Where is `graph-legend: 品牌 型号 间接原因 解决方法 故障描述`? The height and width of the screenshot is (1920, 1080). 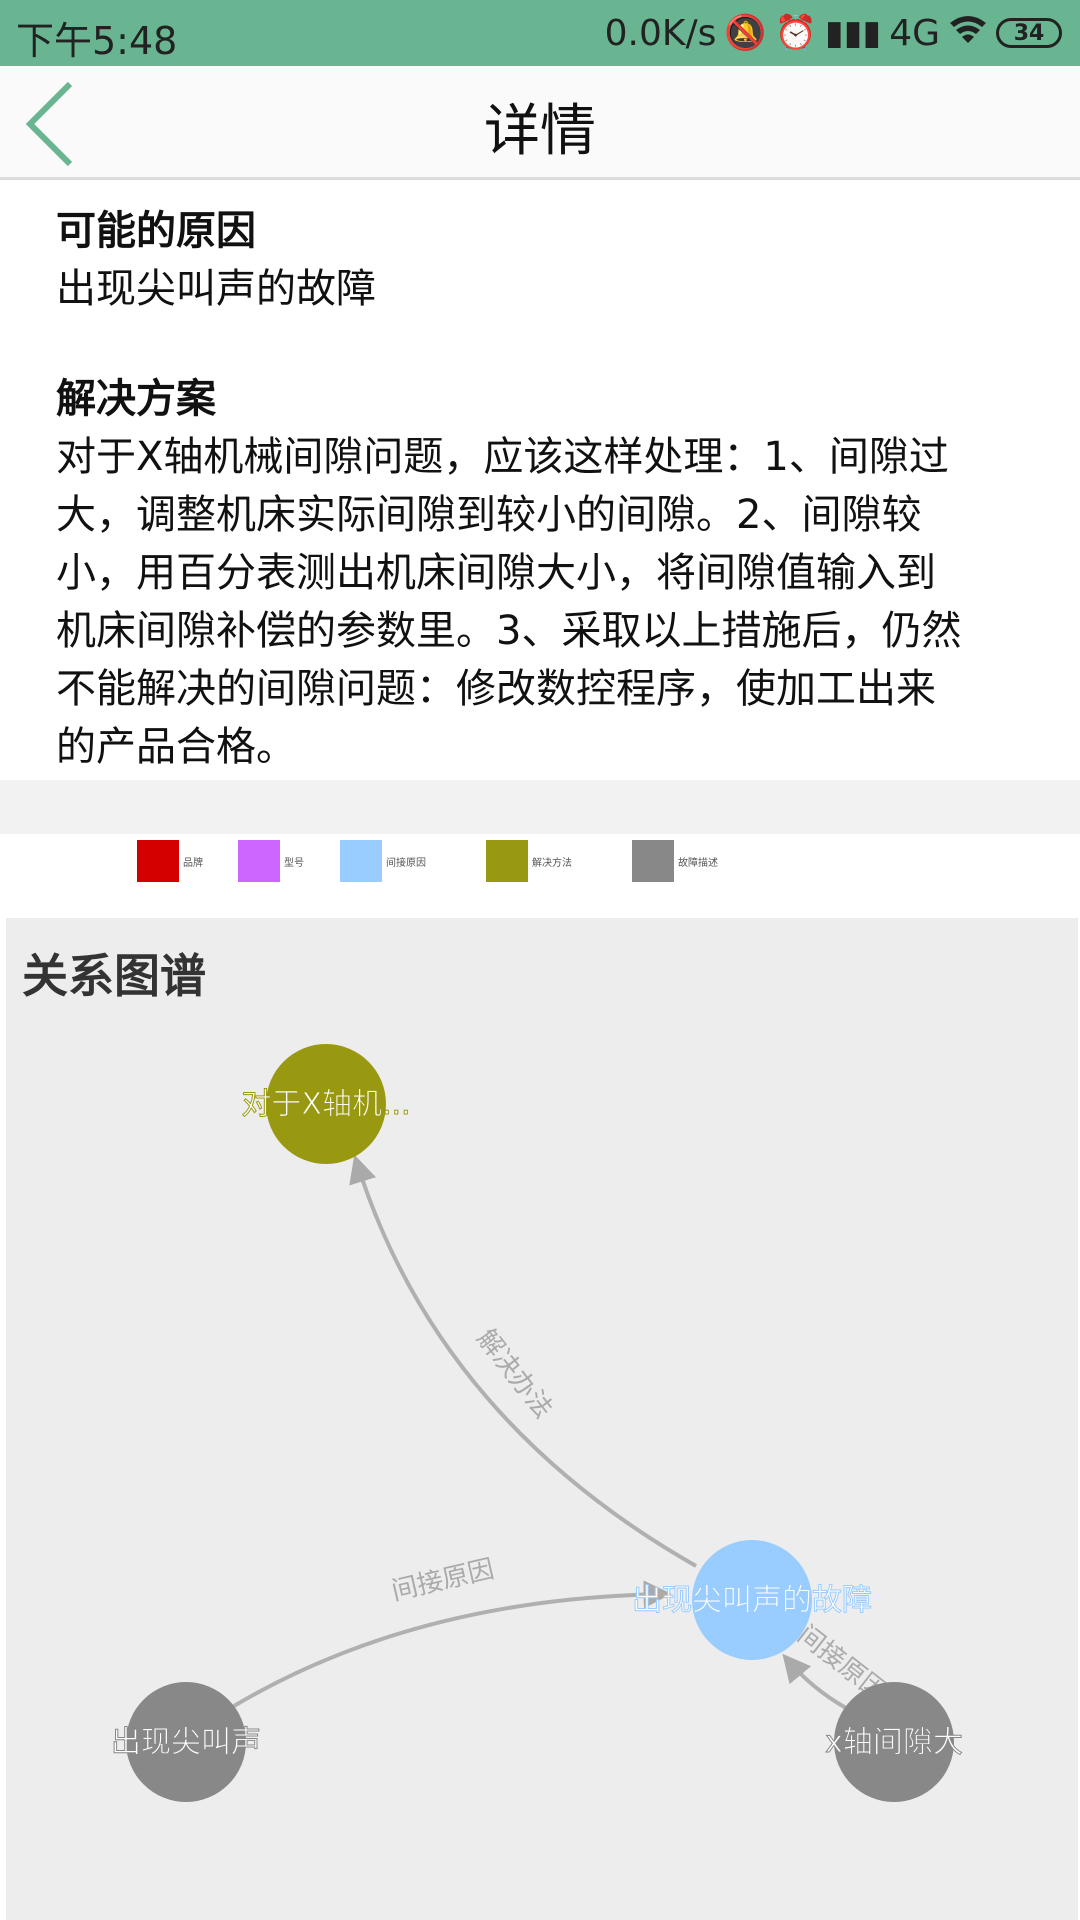 graph-legend: 品牌 型号 间接原因 解决方法 故障描述 is located at coordinates (540, 876).